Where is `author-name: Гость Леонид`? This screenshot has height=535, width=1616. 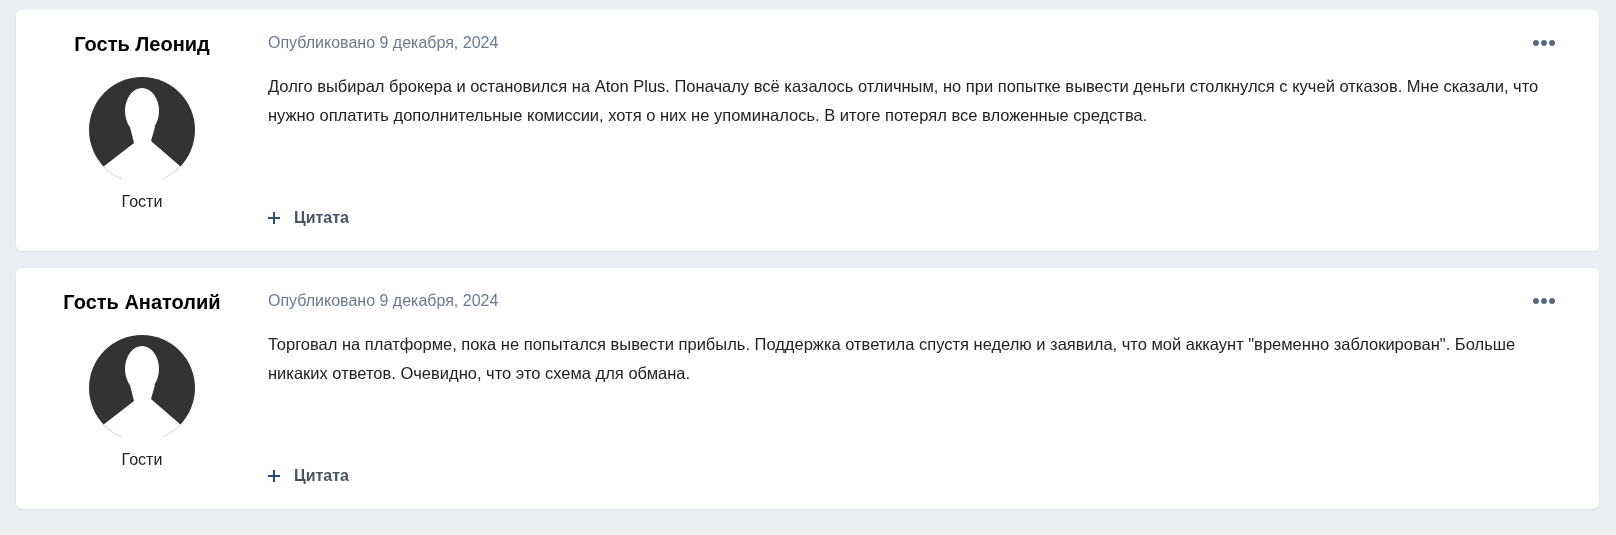 author-name: Гость Леонид is located at coordinates (142, 44).